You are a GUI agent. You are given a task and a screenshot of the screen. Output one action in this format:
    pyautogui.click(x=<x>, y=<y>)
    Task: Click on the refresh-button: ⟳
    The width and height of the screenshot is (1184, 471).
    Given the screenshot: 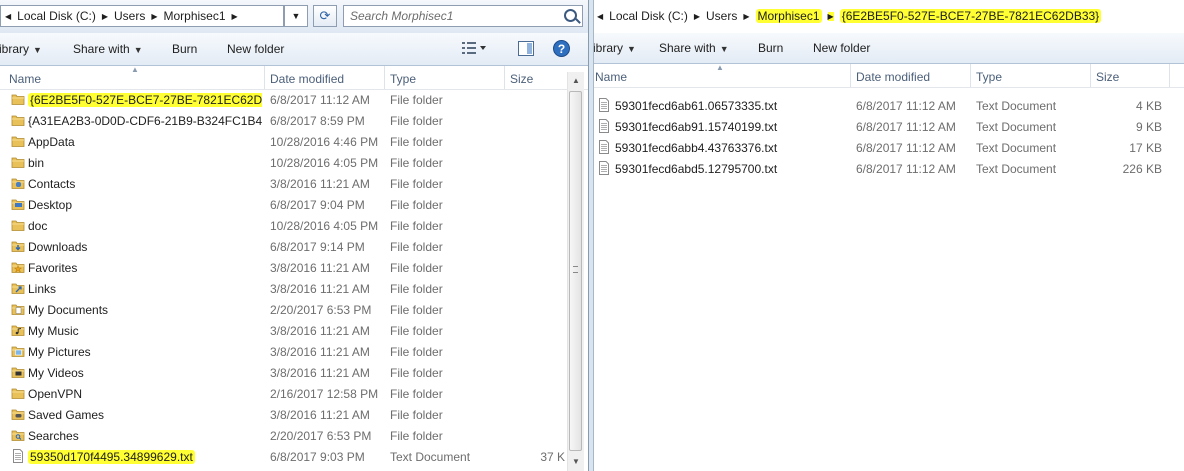 What is the action you would take?
    pyautogui.click(x=325, y=16)
    